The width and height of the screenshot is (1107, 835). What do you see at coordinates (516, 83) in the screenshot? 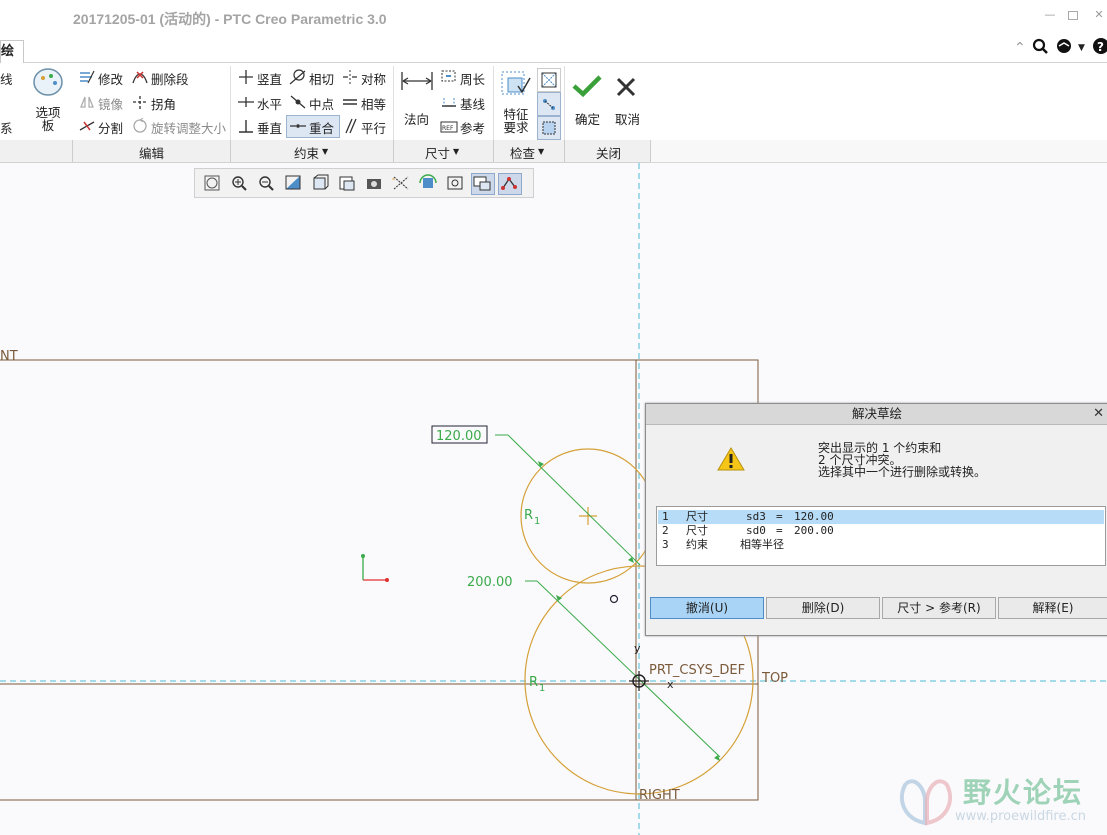
I see `feature-requirements-icon` at bounding box center [516, 83].